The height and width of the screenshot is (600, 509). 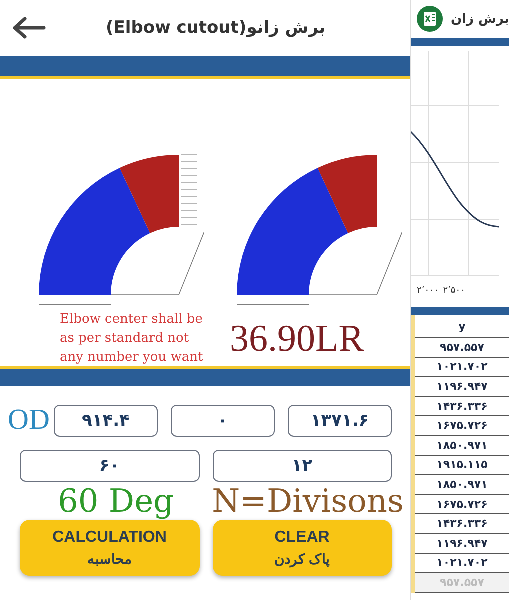 I want to click on note-text: Elbow center shall be as per standard not any number you want, so click(x=132, y=339).